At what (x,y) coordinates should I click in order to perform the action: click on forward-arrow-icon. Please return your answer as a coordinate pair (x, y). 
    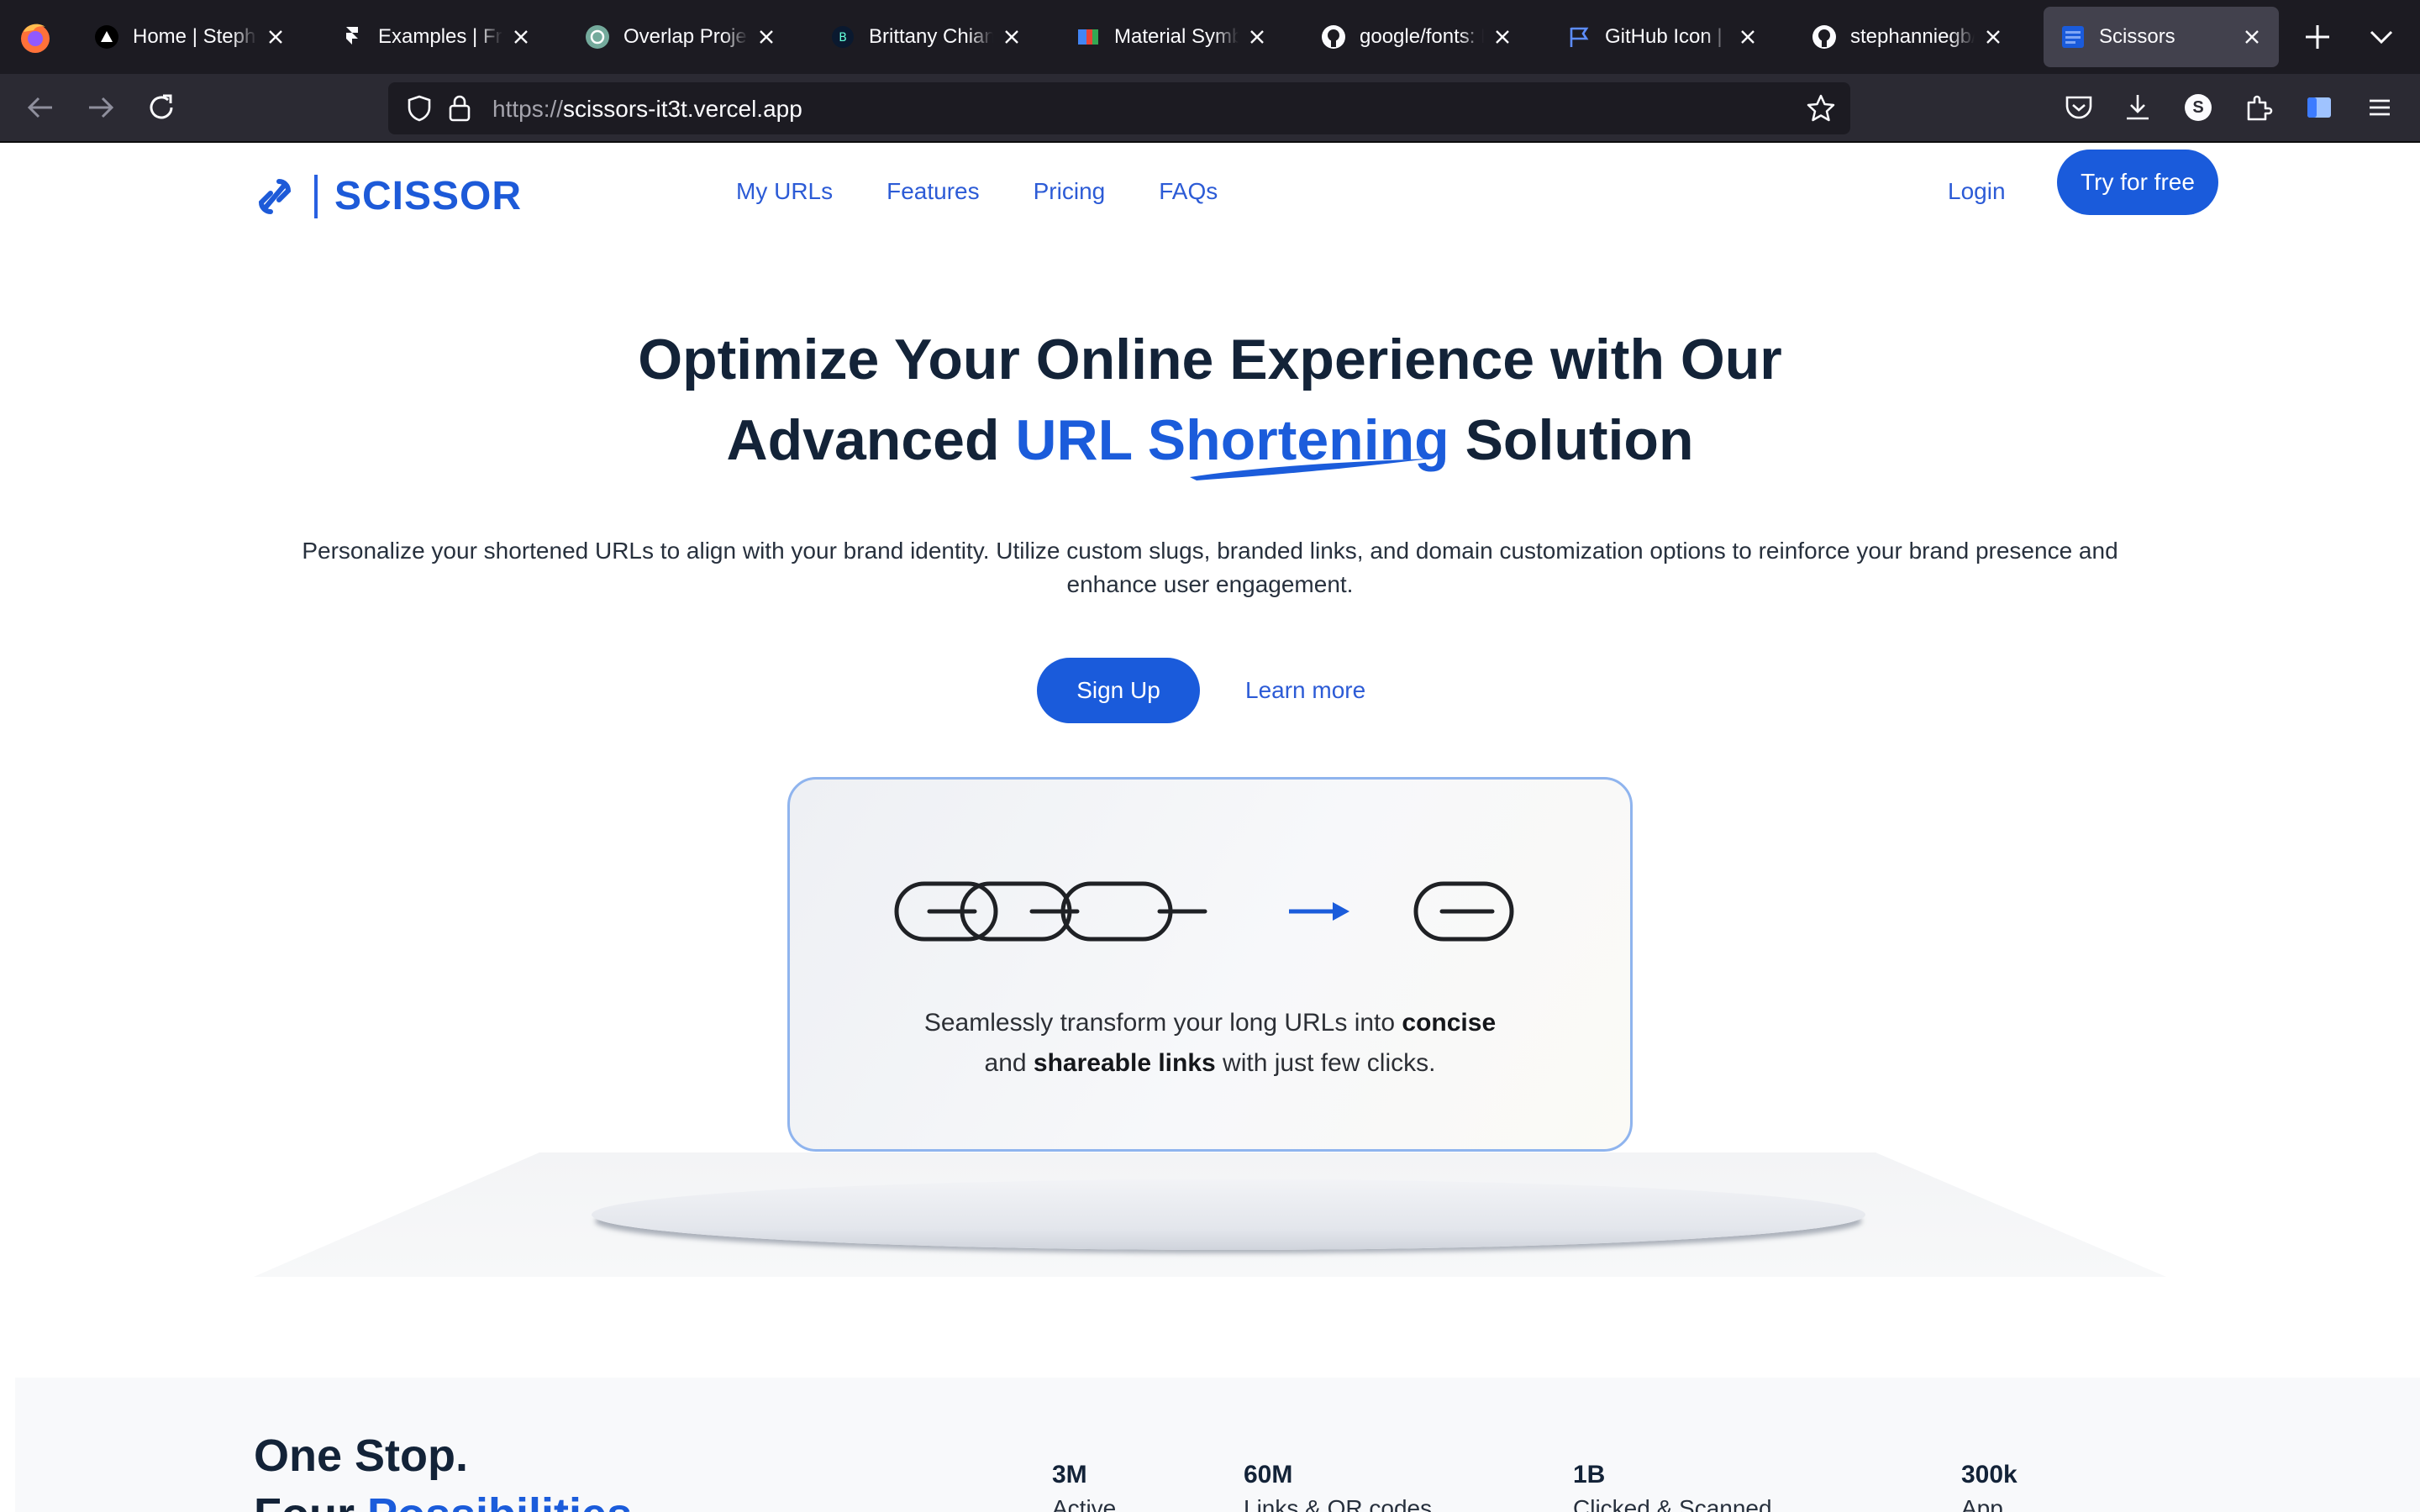
    Looking at the image, I should click on (101, 107).